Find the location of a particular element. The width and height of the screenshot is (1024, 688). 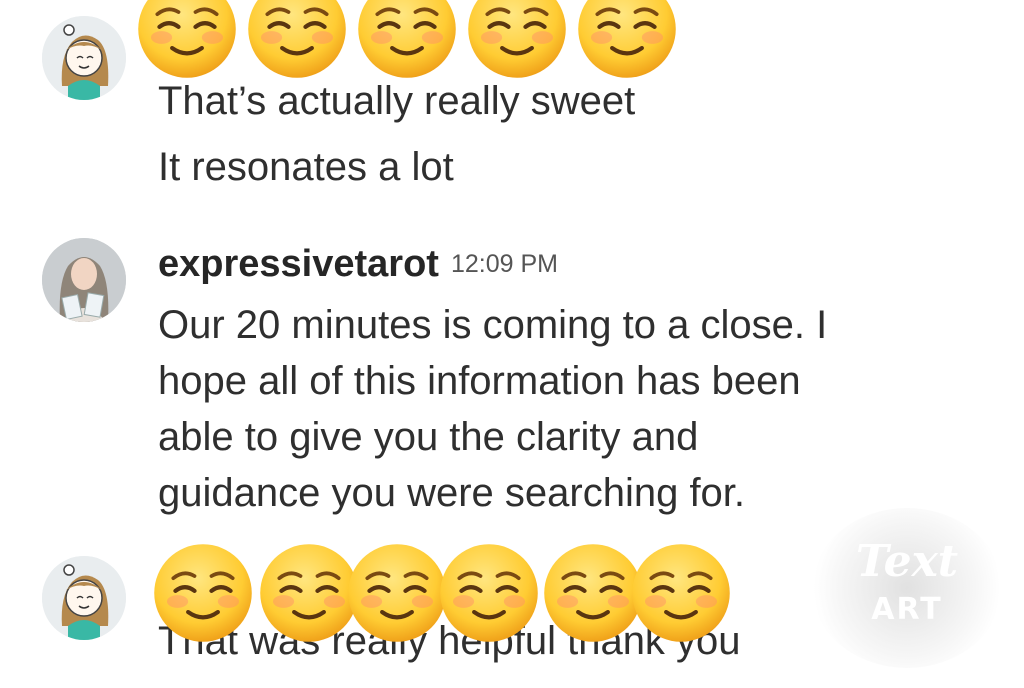

message-text: hope all of this information has been is located at coordinates (479, 381).